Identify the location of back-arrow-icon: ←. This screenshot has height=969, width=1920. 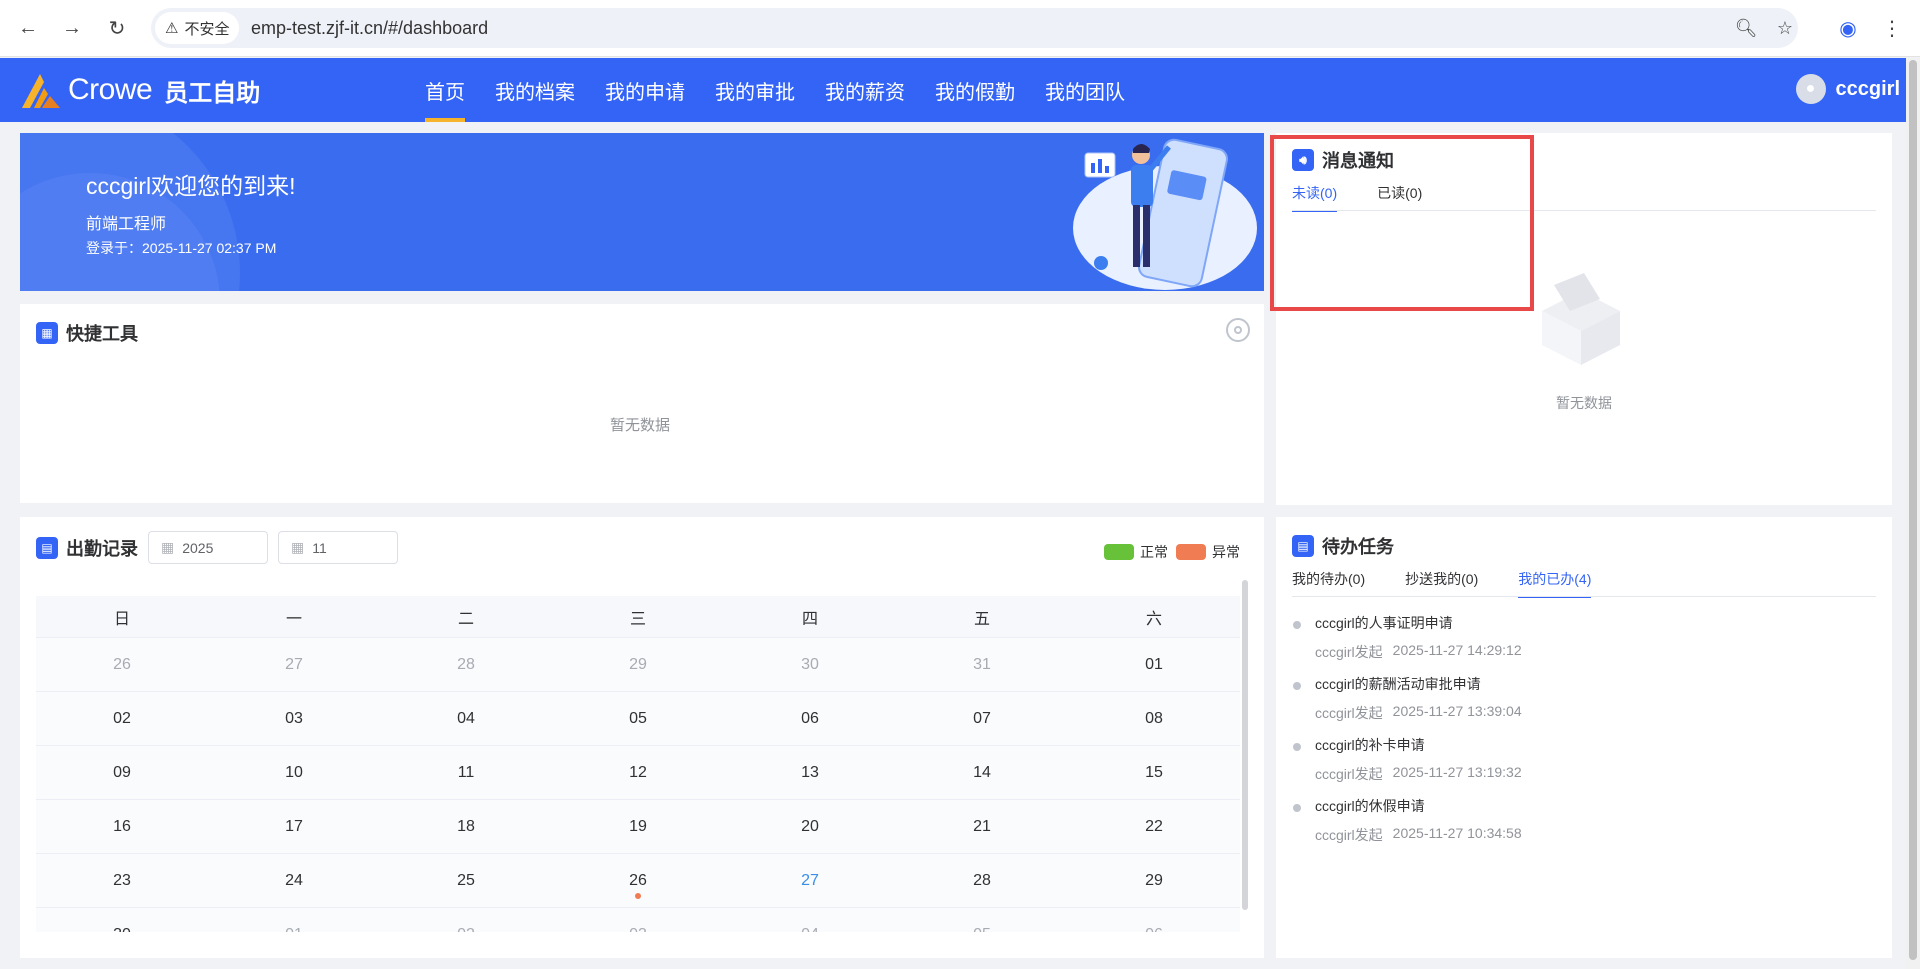
(28, 28).